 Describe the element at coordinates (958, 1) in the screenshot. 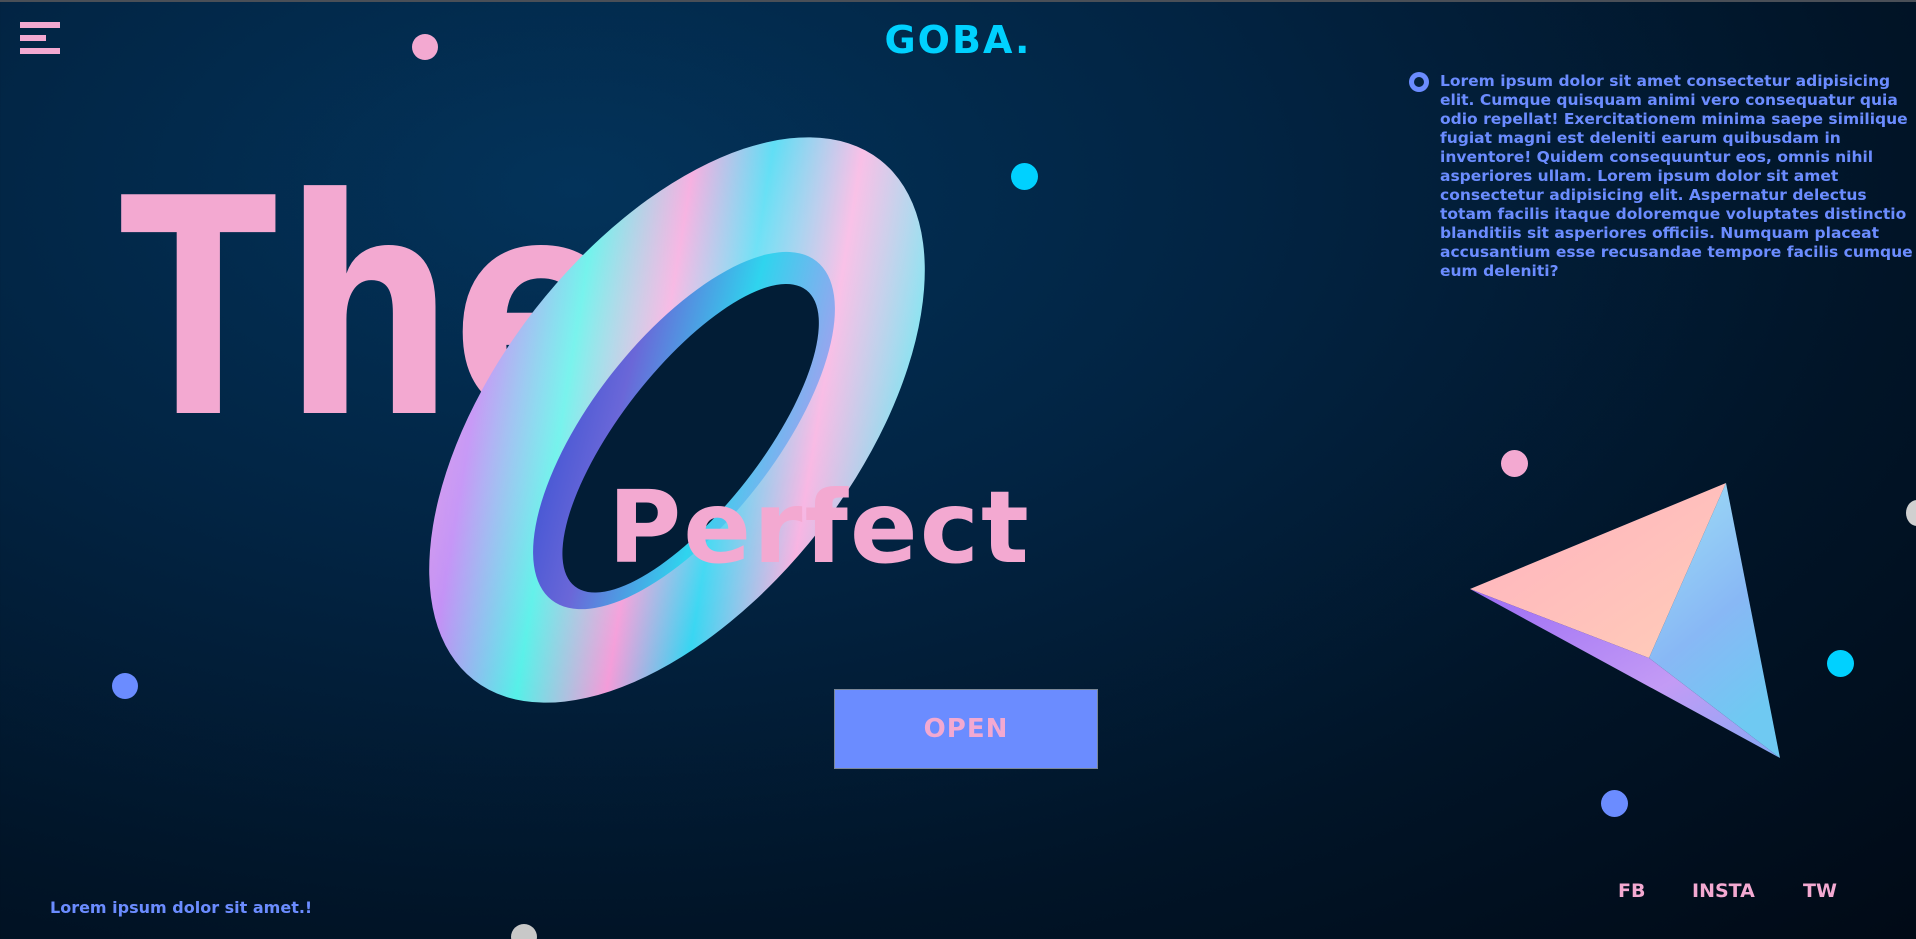

I see `window-top-border` at that location.